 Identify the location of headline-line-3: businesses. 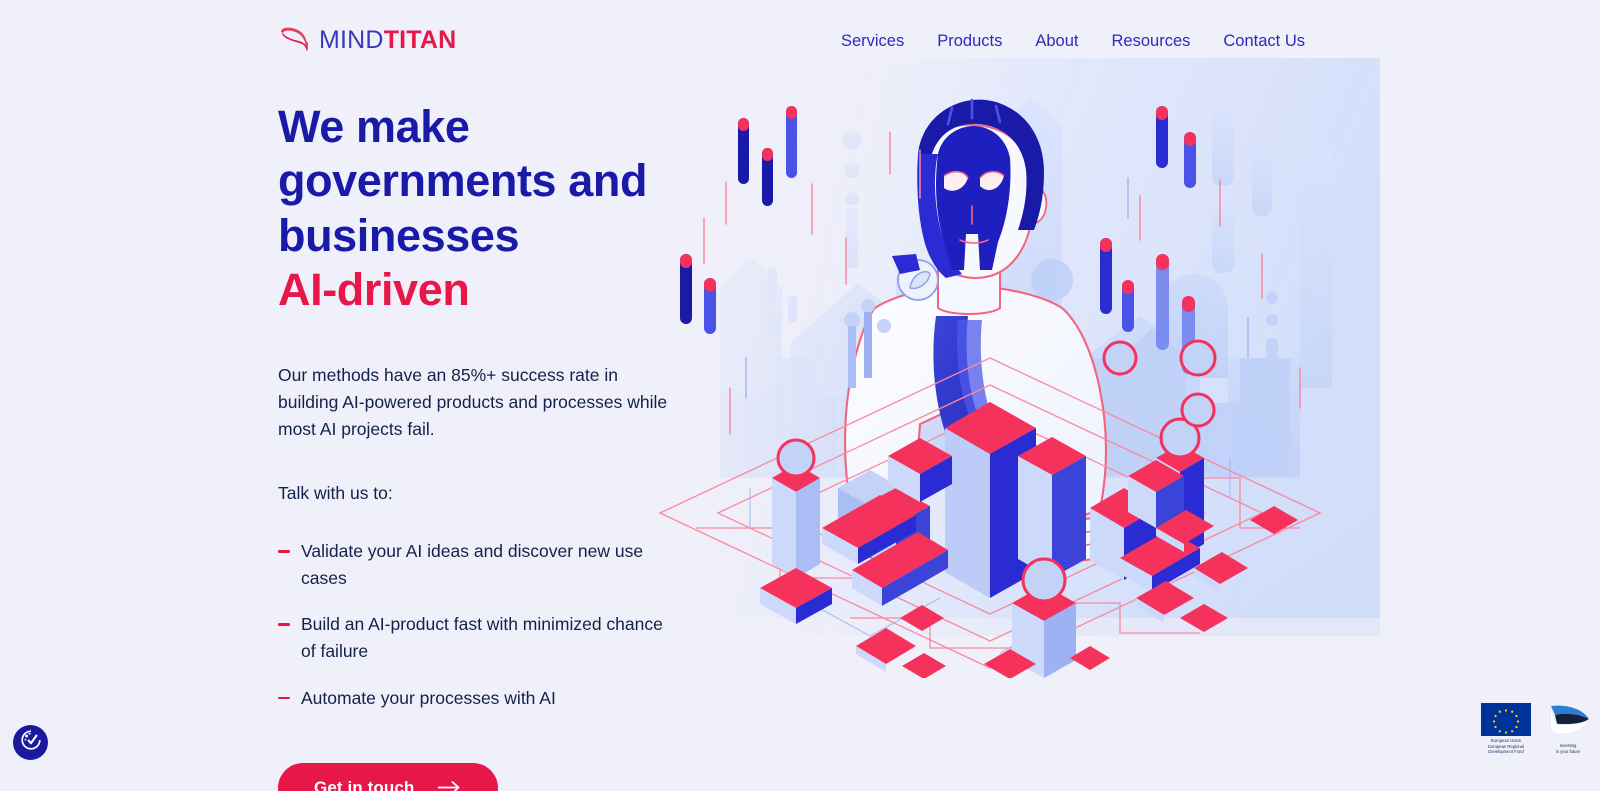
(399, 235).